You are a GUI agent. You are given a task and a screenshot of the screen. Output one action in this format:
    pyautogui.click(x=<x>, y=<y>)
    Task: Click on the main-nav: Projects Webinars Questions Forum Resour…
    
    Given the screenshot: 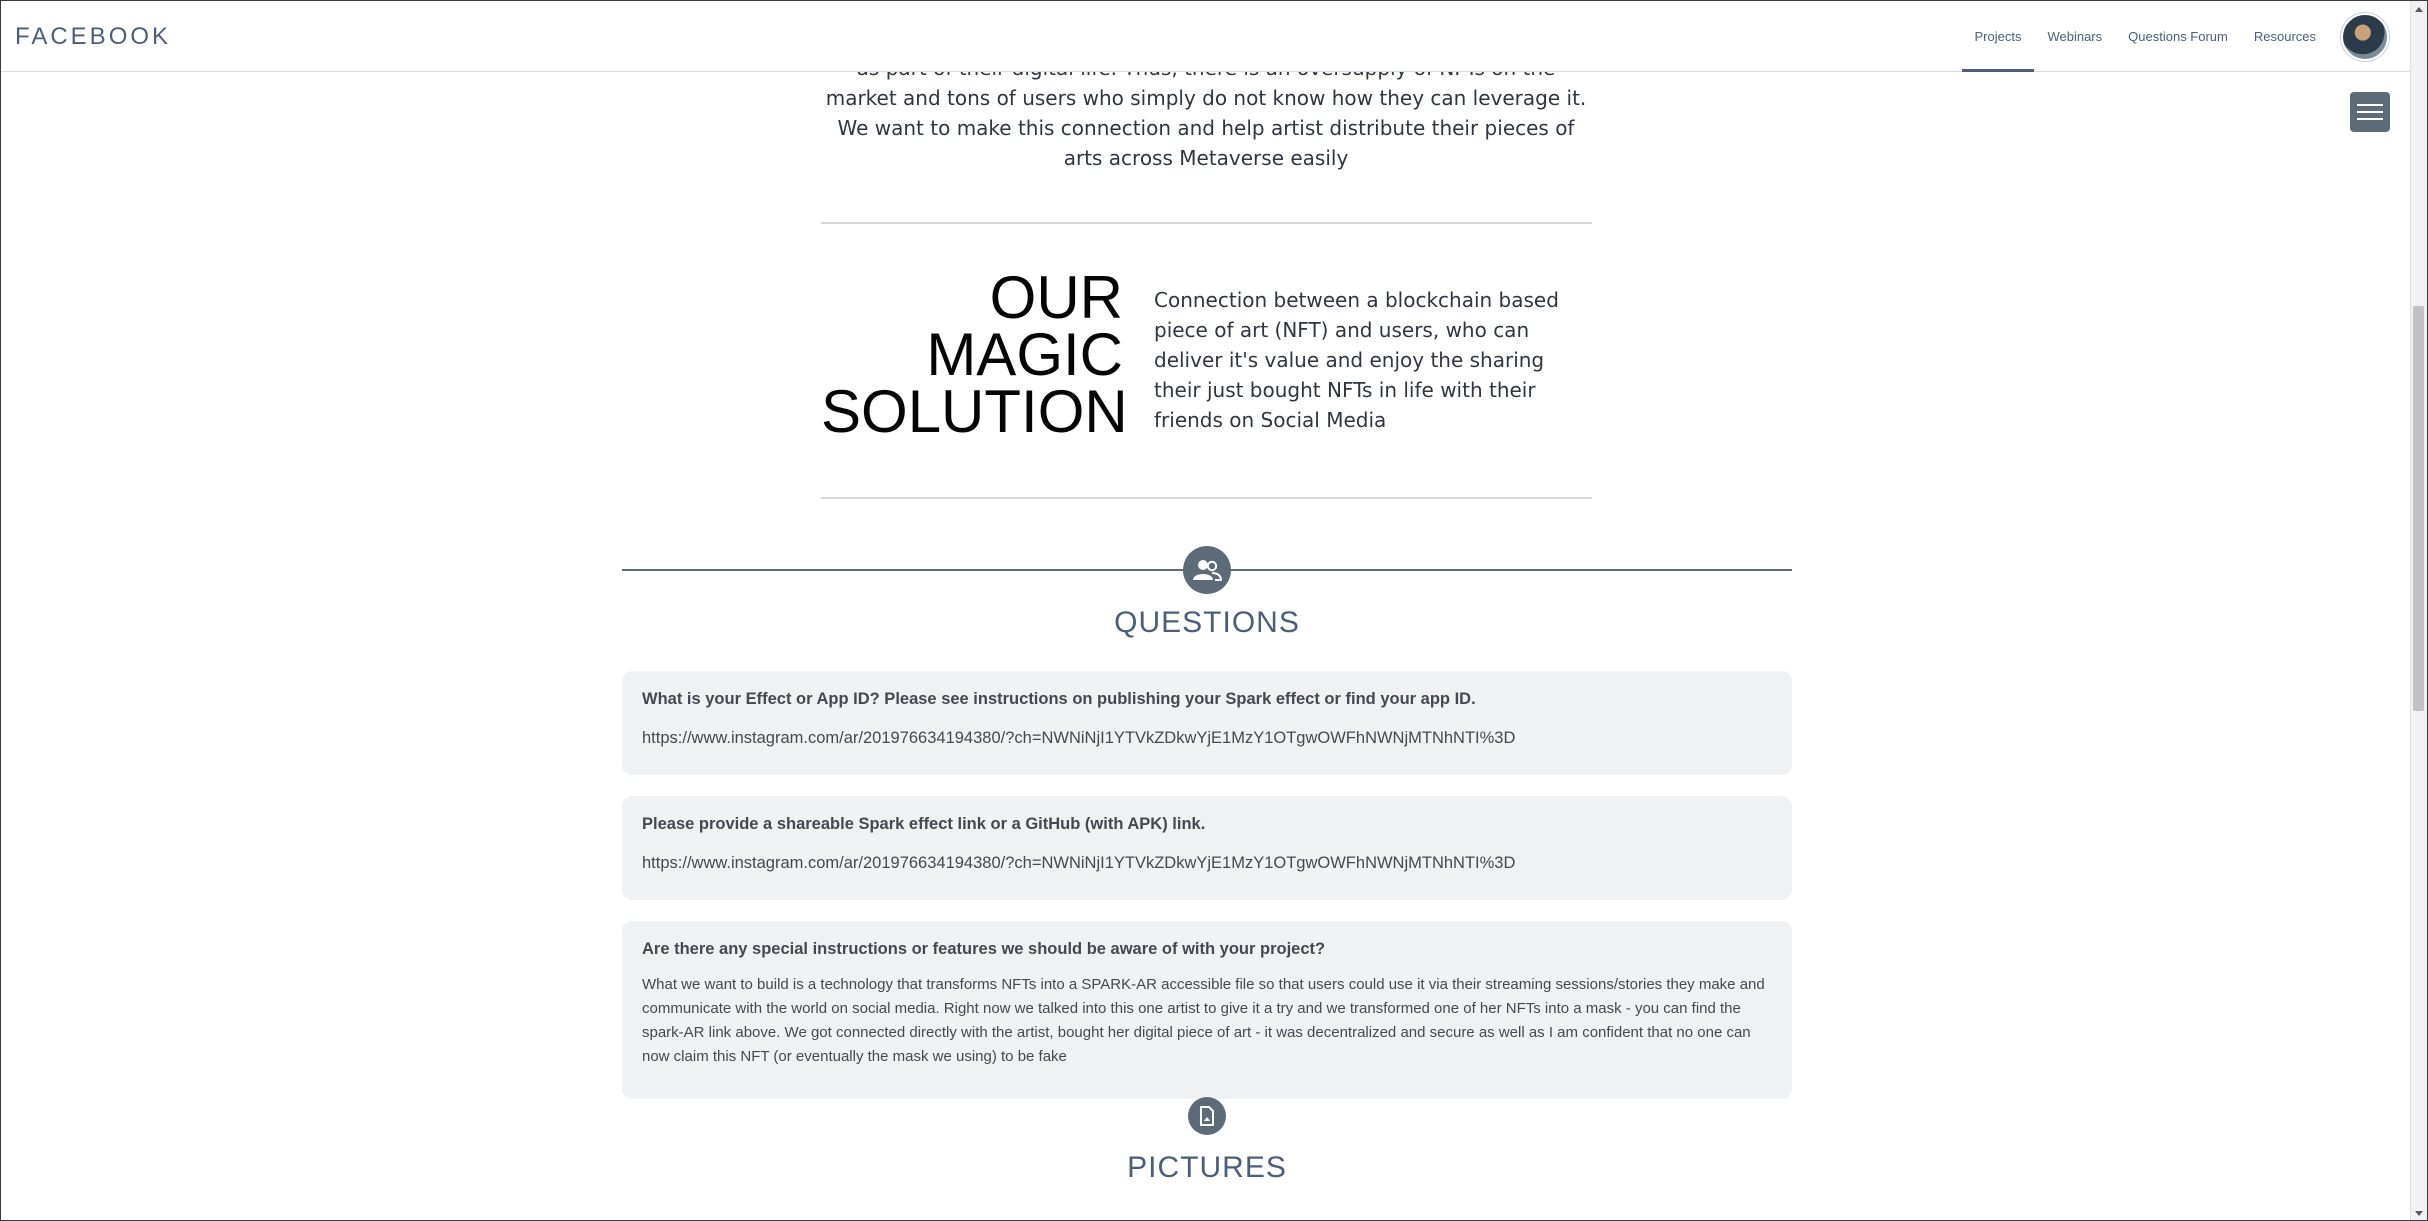 What is the action you would take?
    pyautogui.click(x=2186, y=36)
    